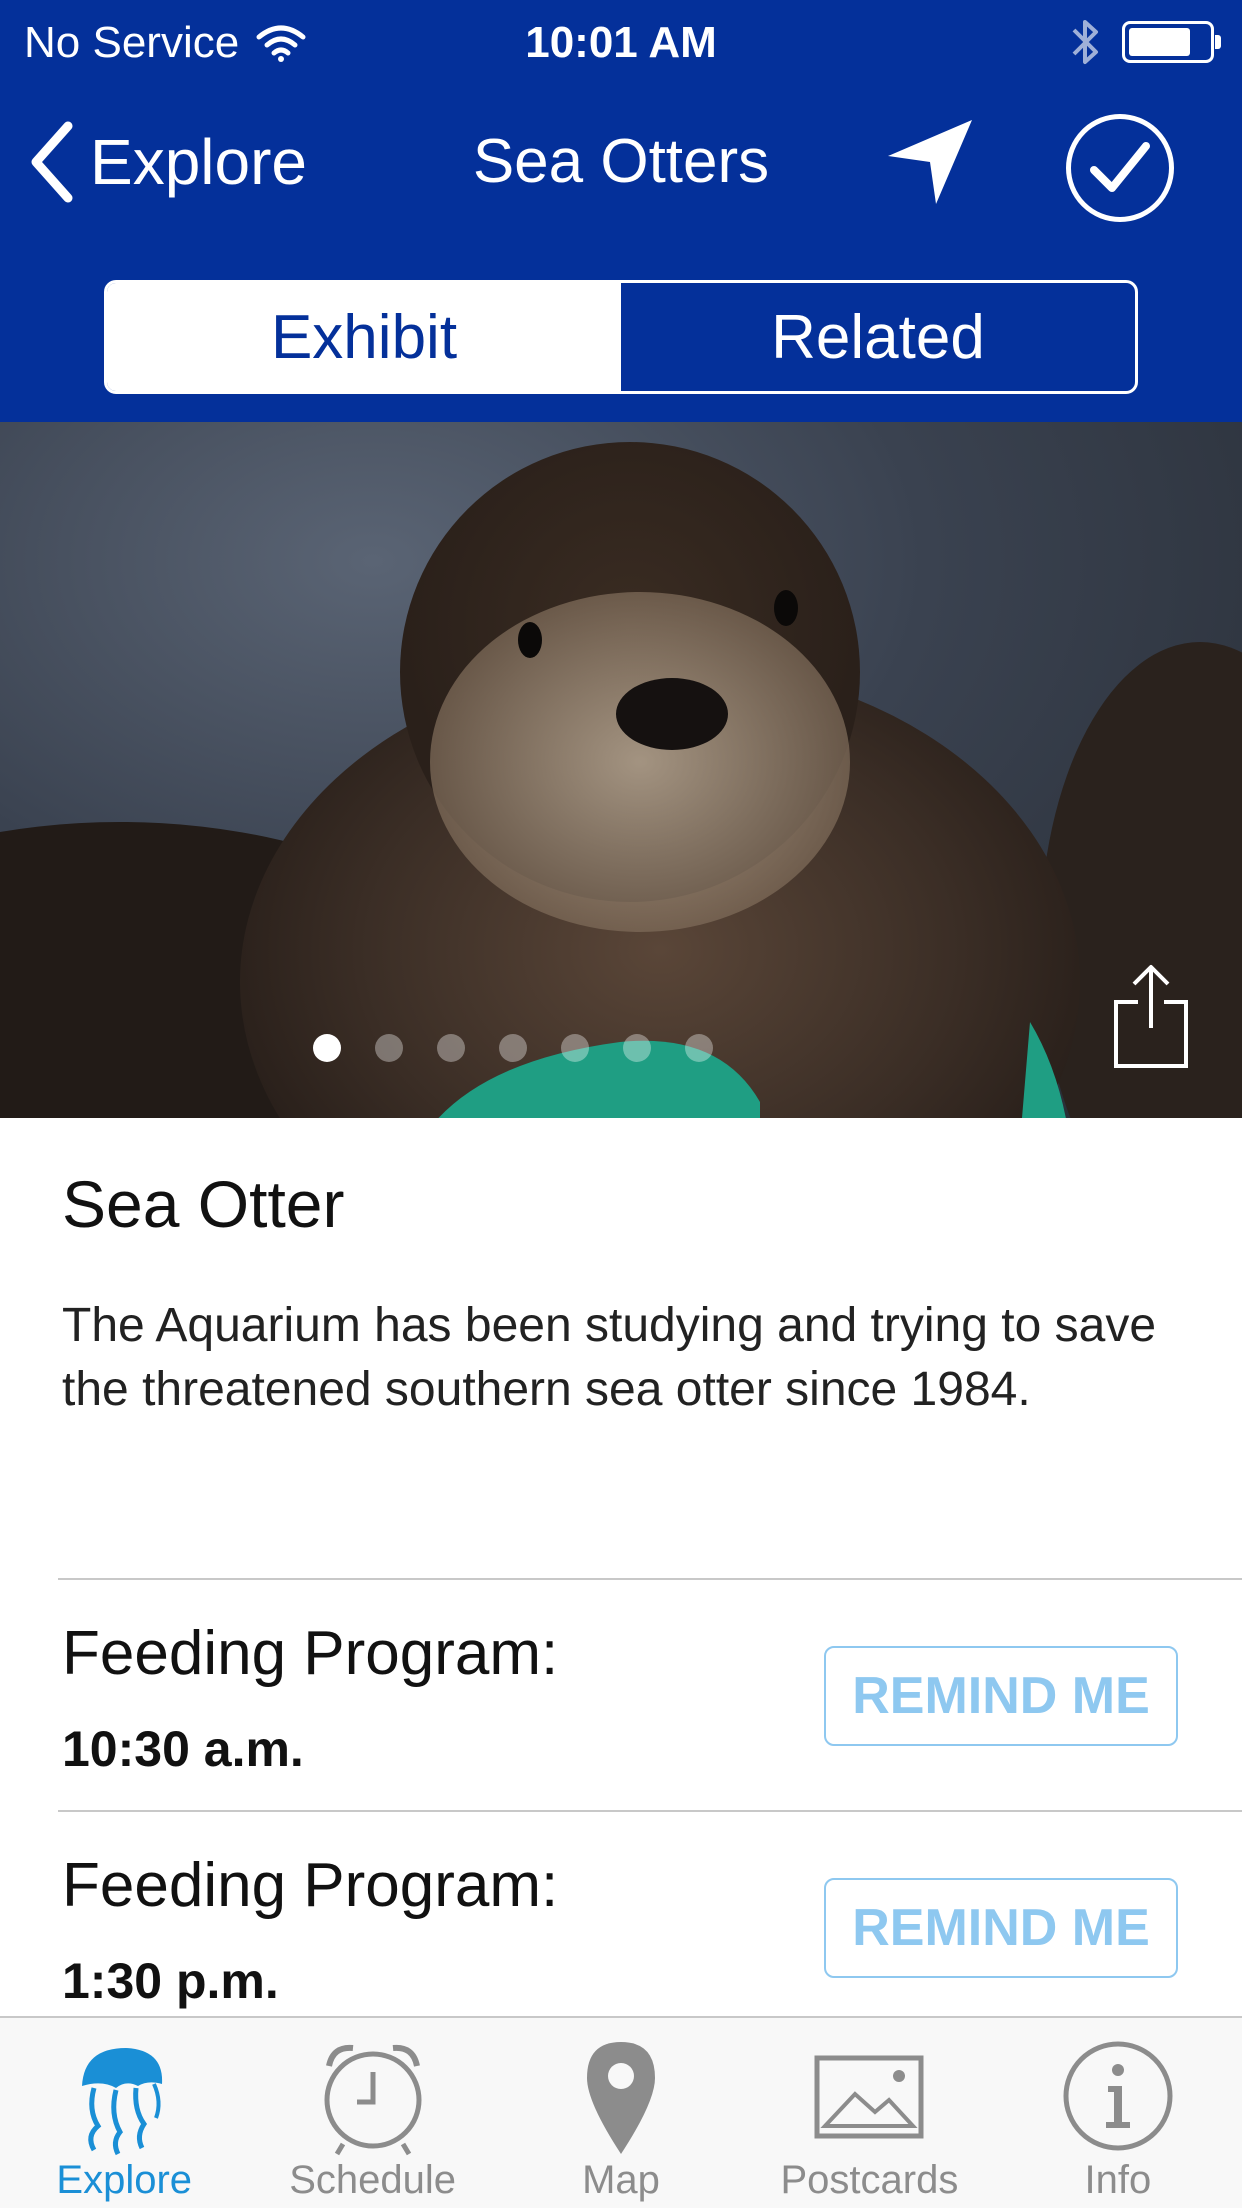 The image size is (1242, 2208). I want to click on page-title: Sea Otters, so click(621, 161).